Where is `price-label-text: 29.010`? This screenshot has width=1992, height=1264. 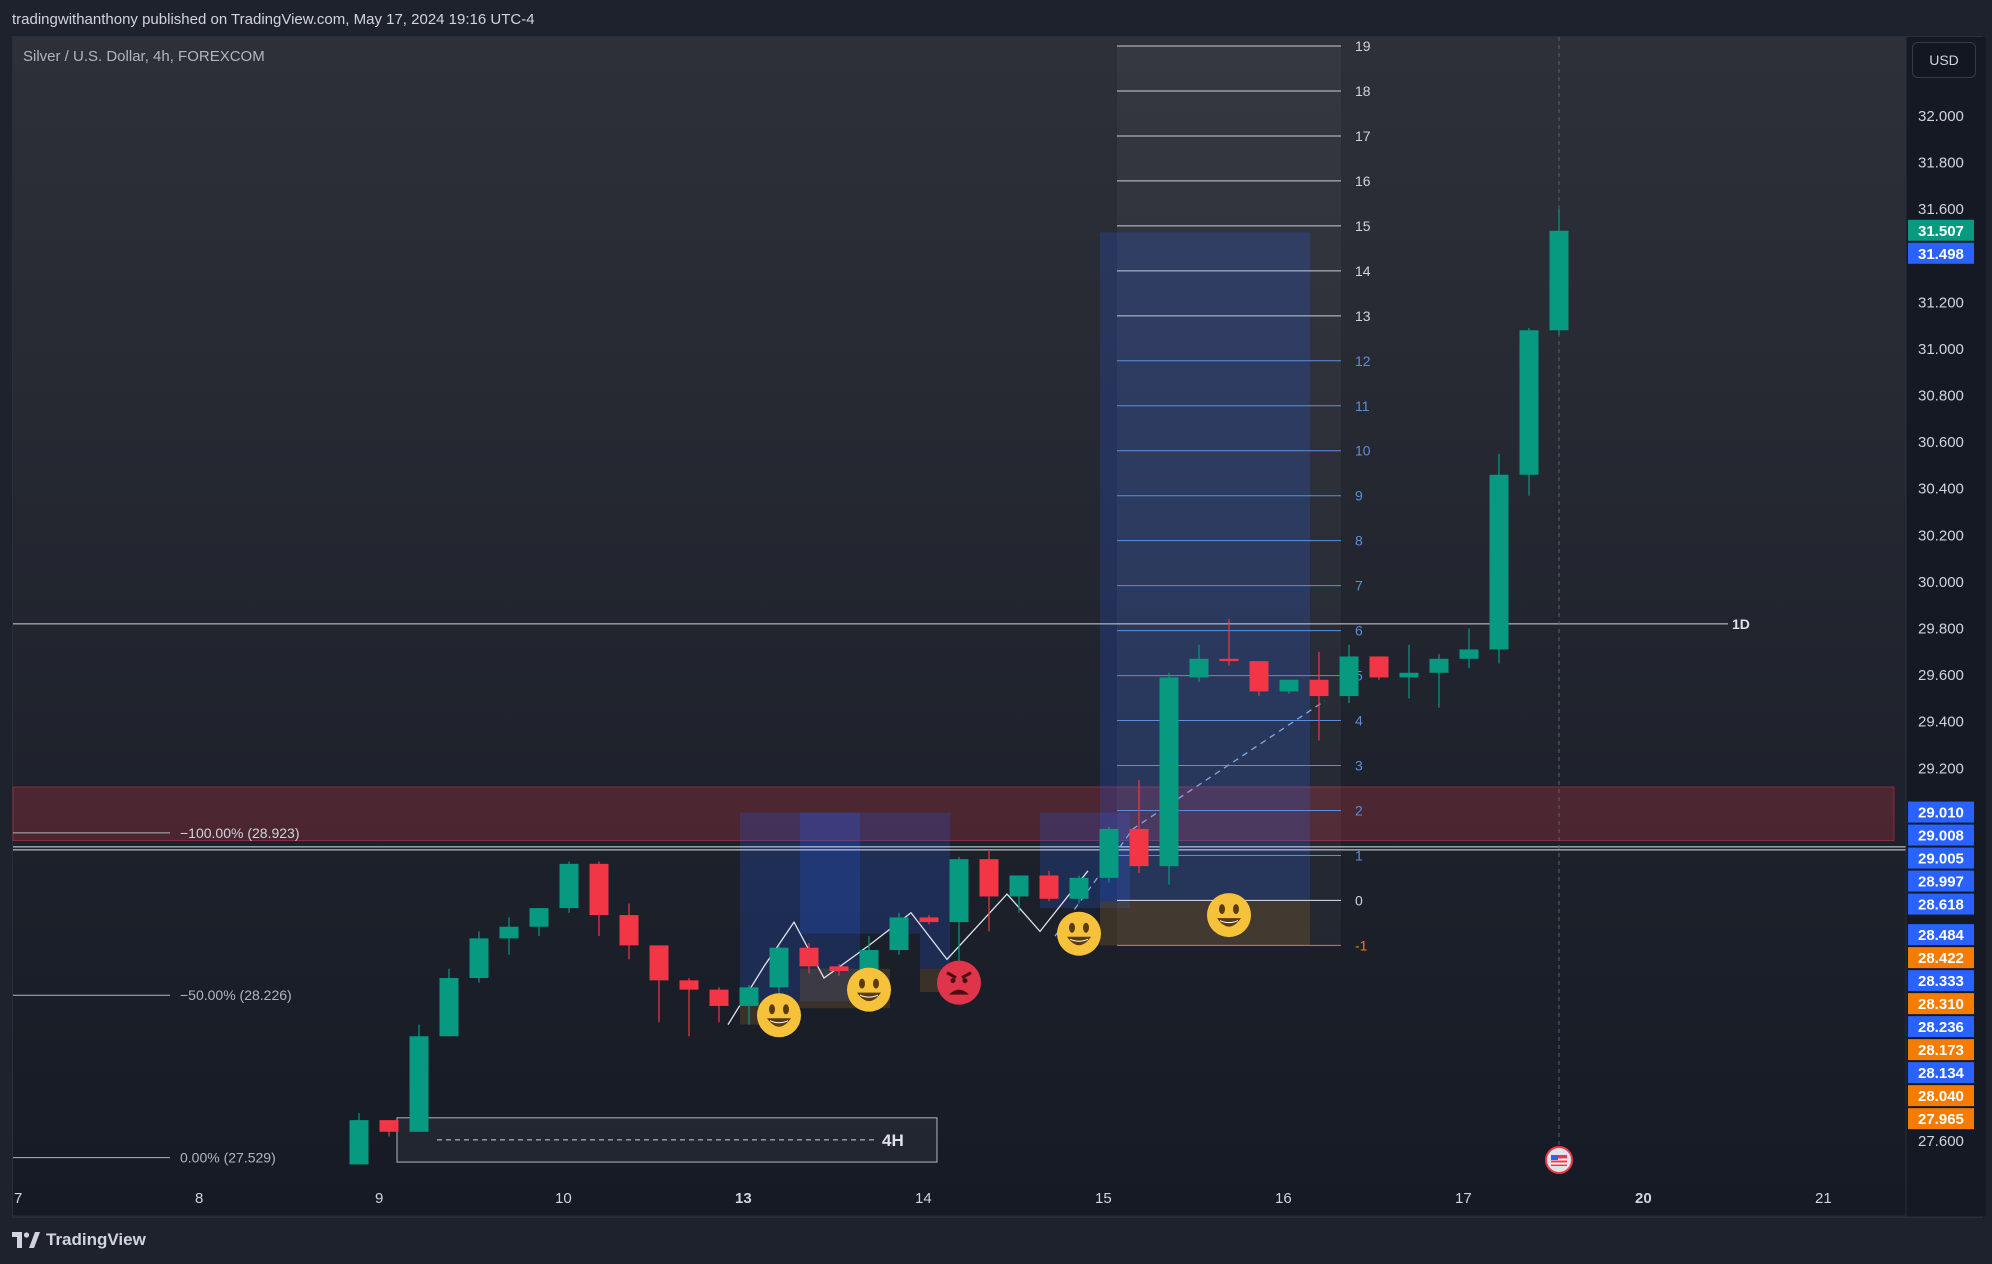
price-label-text: 29.010 is located at coordinates (1941, 813).